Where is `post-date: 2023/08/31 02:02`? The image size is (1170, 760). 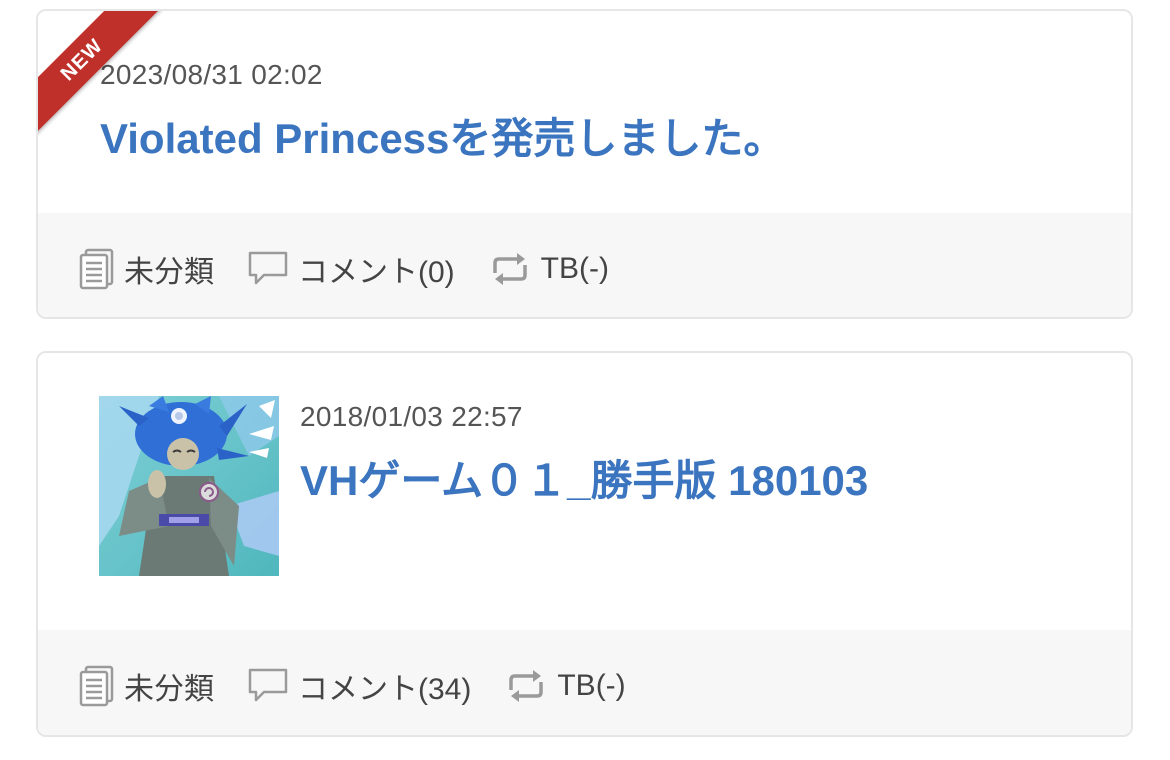 post-date: 2023/08/31 02:02 is located at coordinates (211, 74).